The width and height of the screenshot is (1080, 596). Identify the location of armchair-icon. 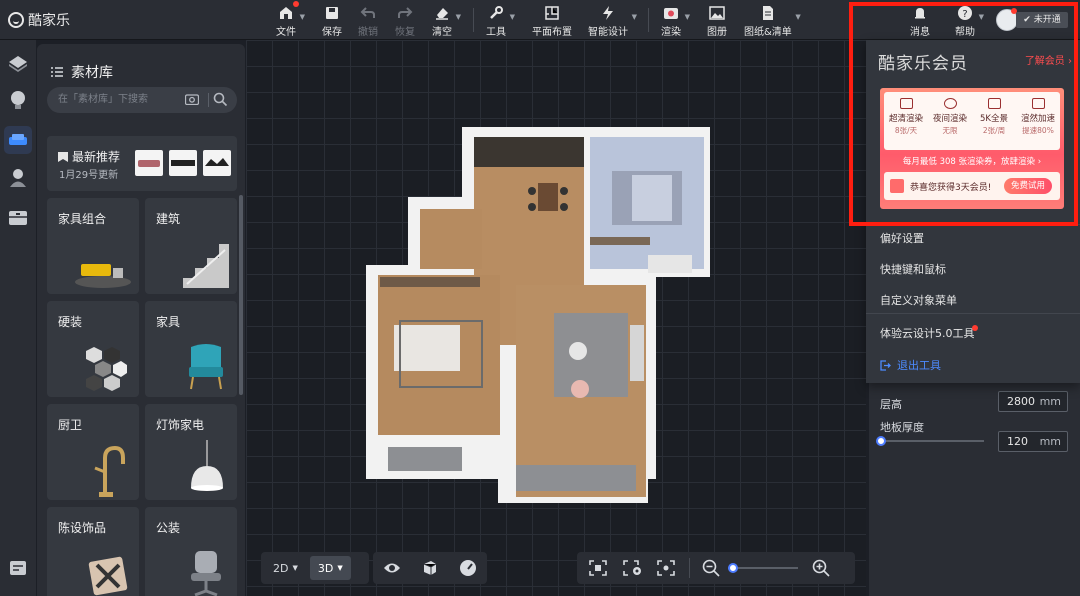
(206, 367).